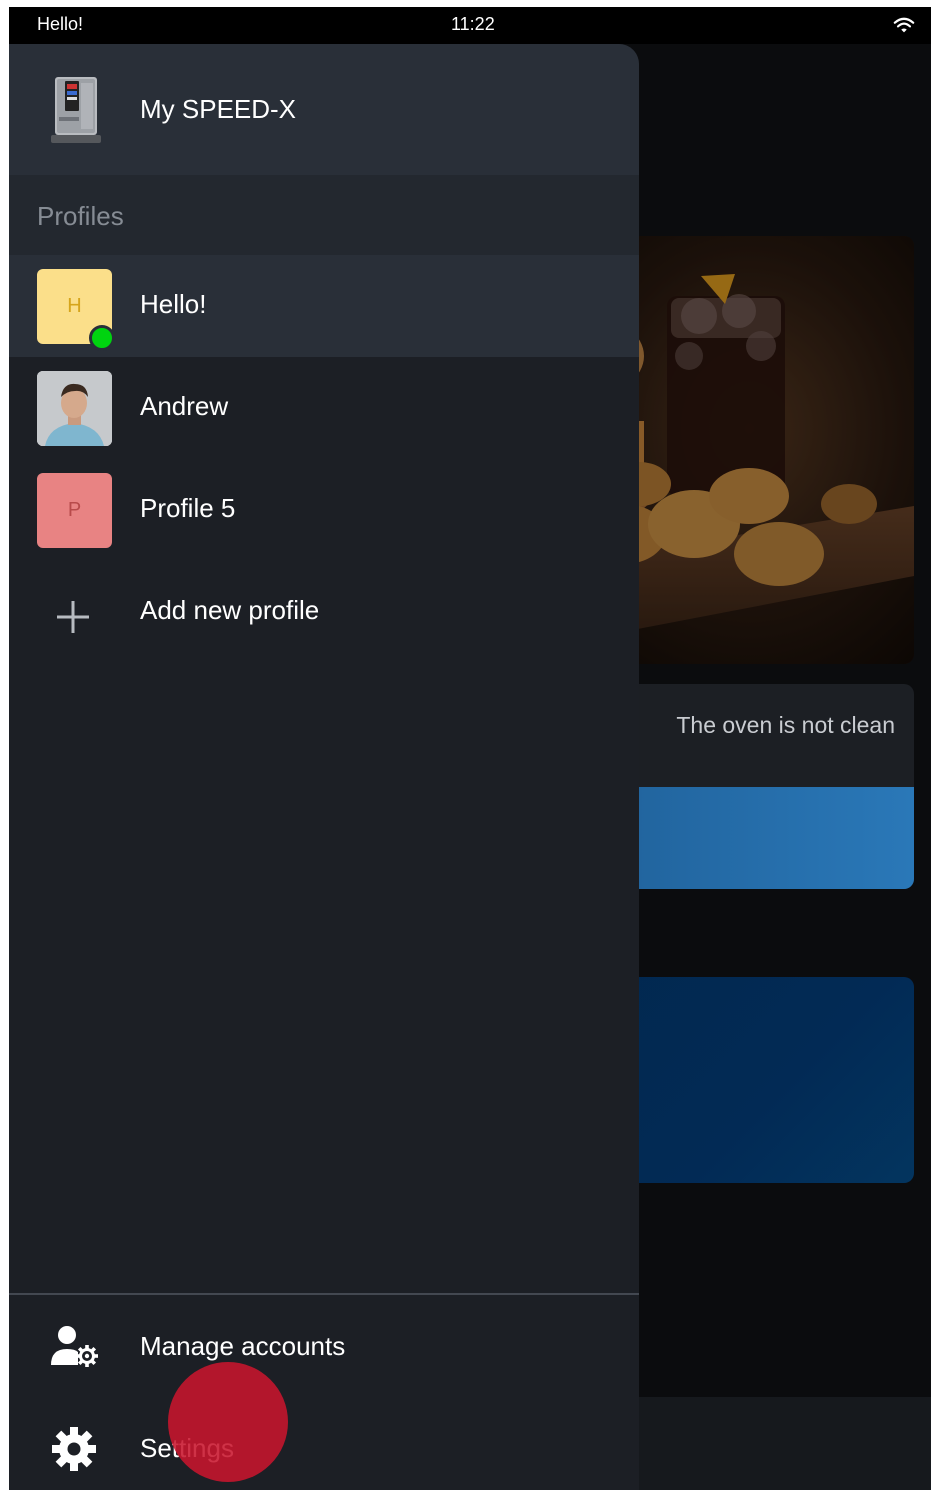 Image resolution: width=931 pixels, height=1490 pixels. I want to click on profile-name: Hello!, so click(173, 304).